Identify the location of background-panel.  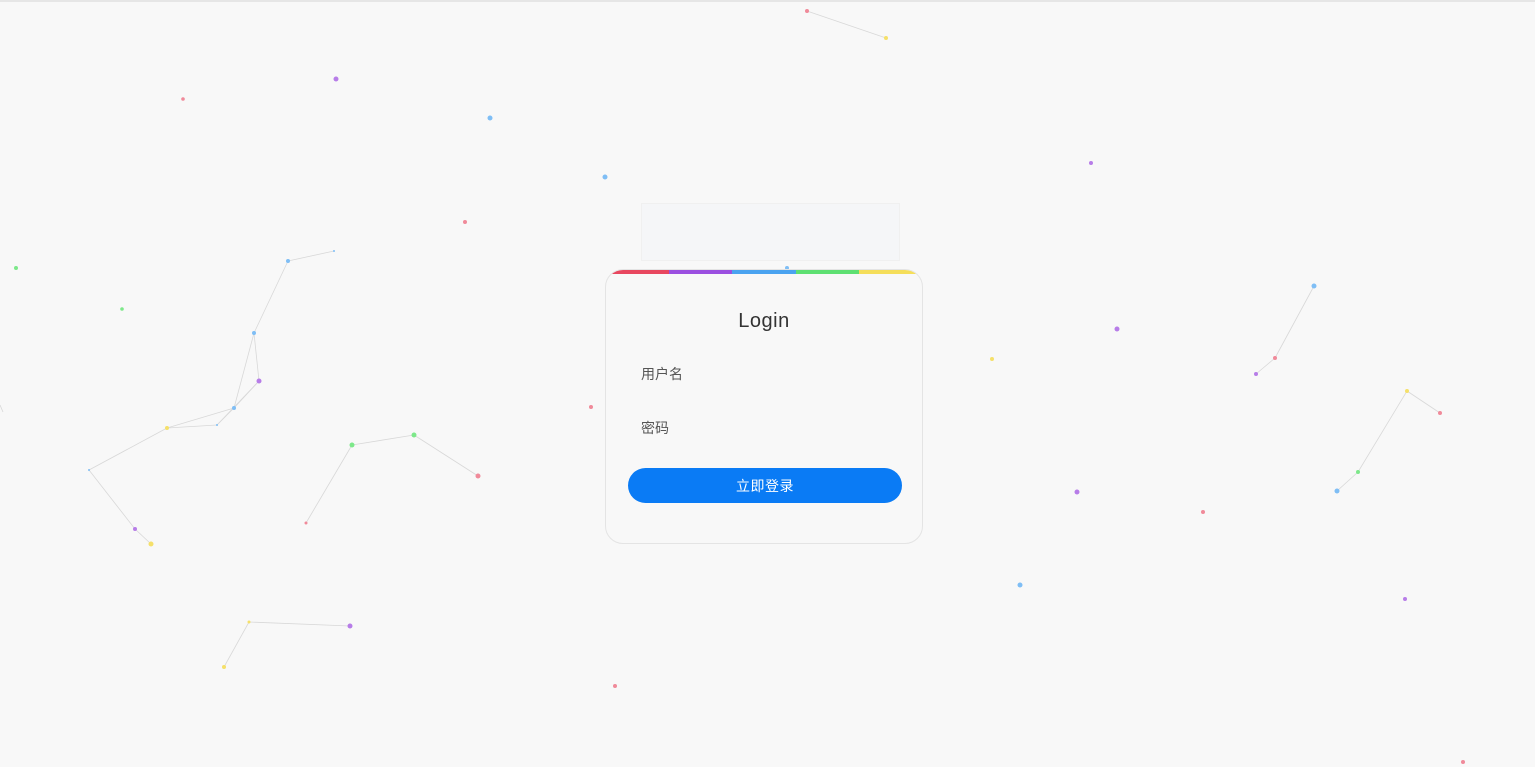
(770, 232).